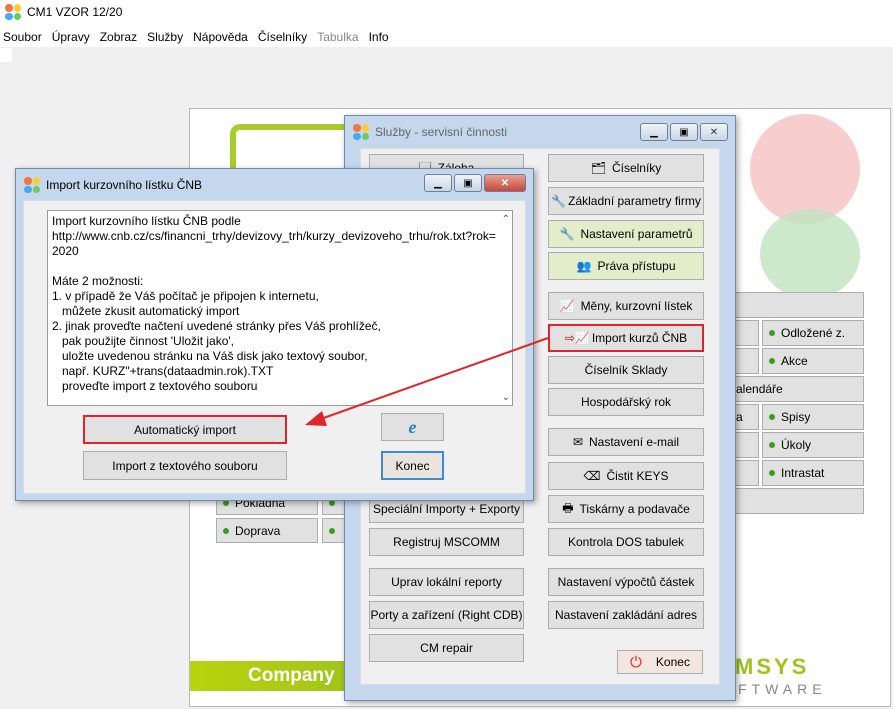  I want to click on arrow-head, so click(316, 418).